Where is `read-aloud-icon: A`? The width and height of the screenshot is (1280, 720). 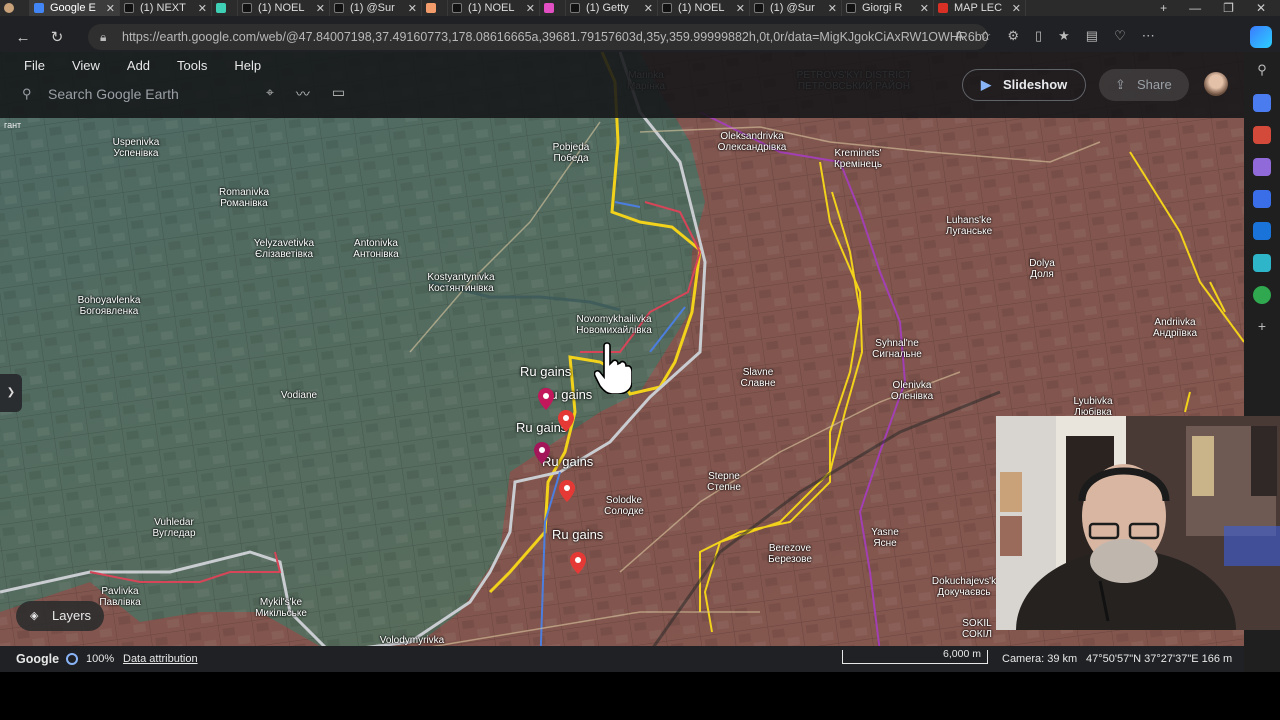
read-aloud-icon: A is located at coordinates (959, 36).